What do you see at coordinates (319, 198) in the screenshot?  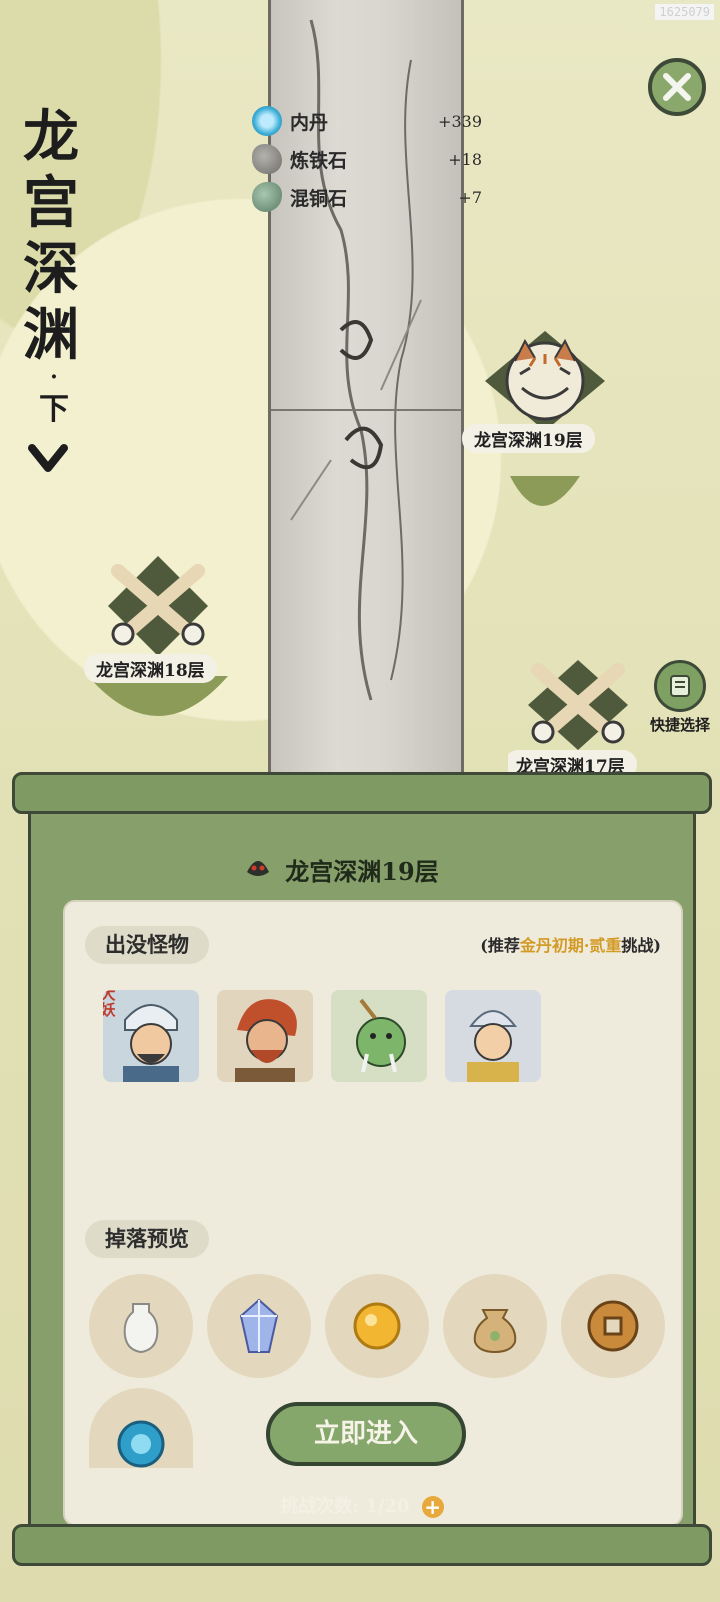 I see `resource-name: 混铜石` at bounding box center [319, 198].